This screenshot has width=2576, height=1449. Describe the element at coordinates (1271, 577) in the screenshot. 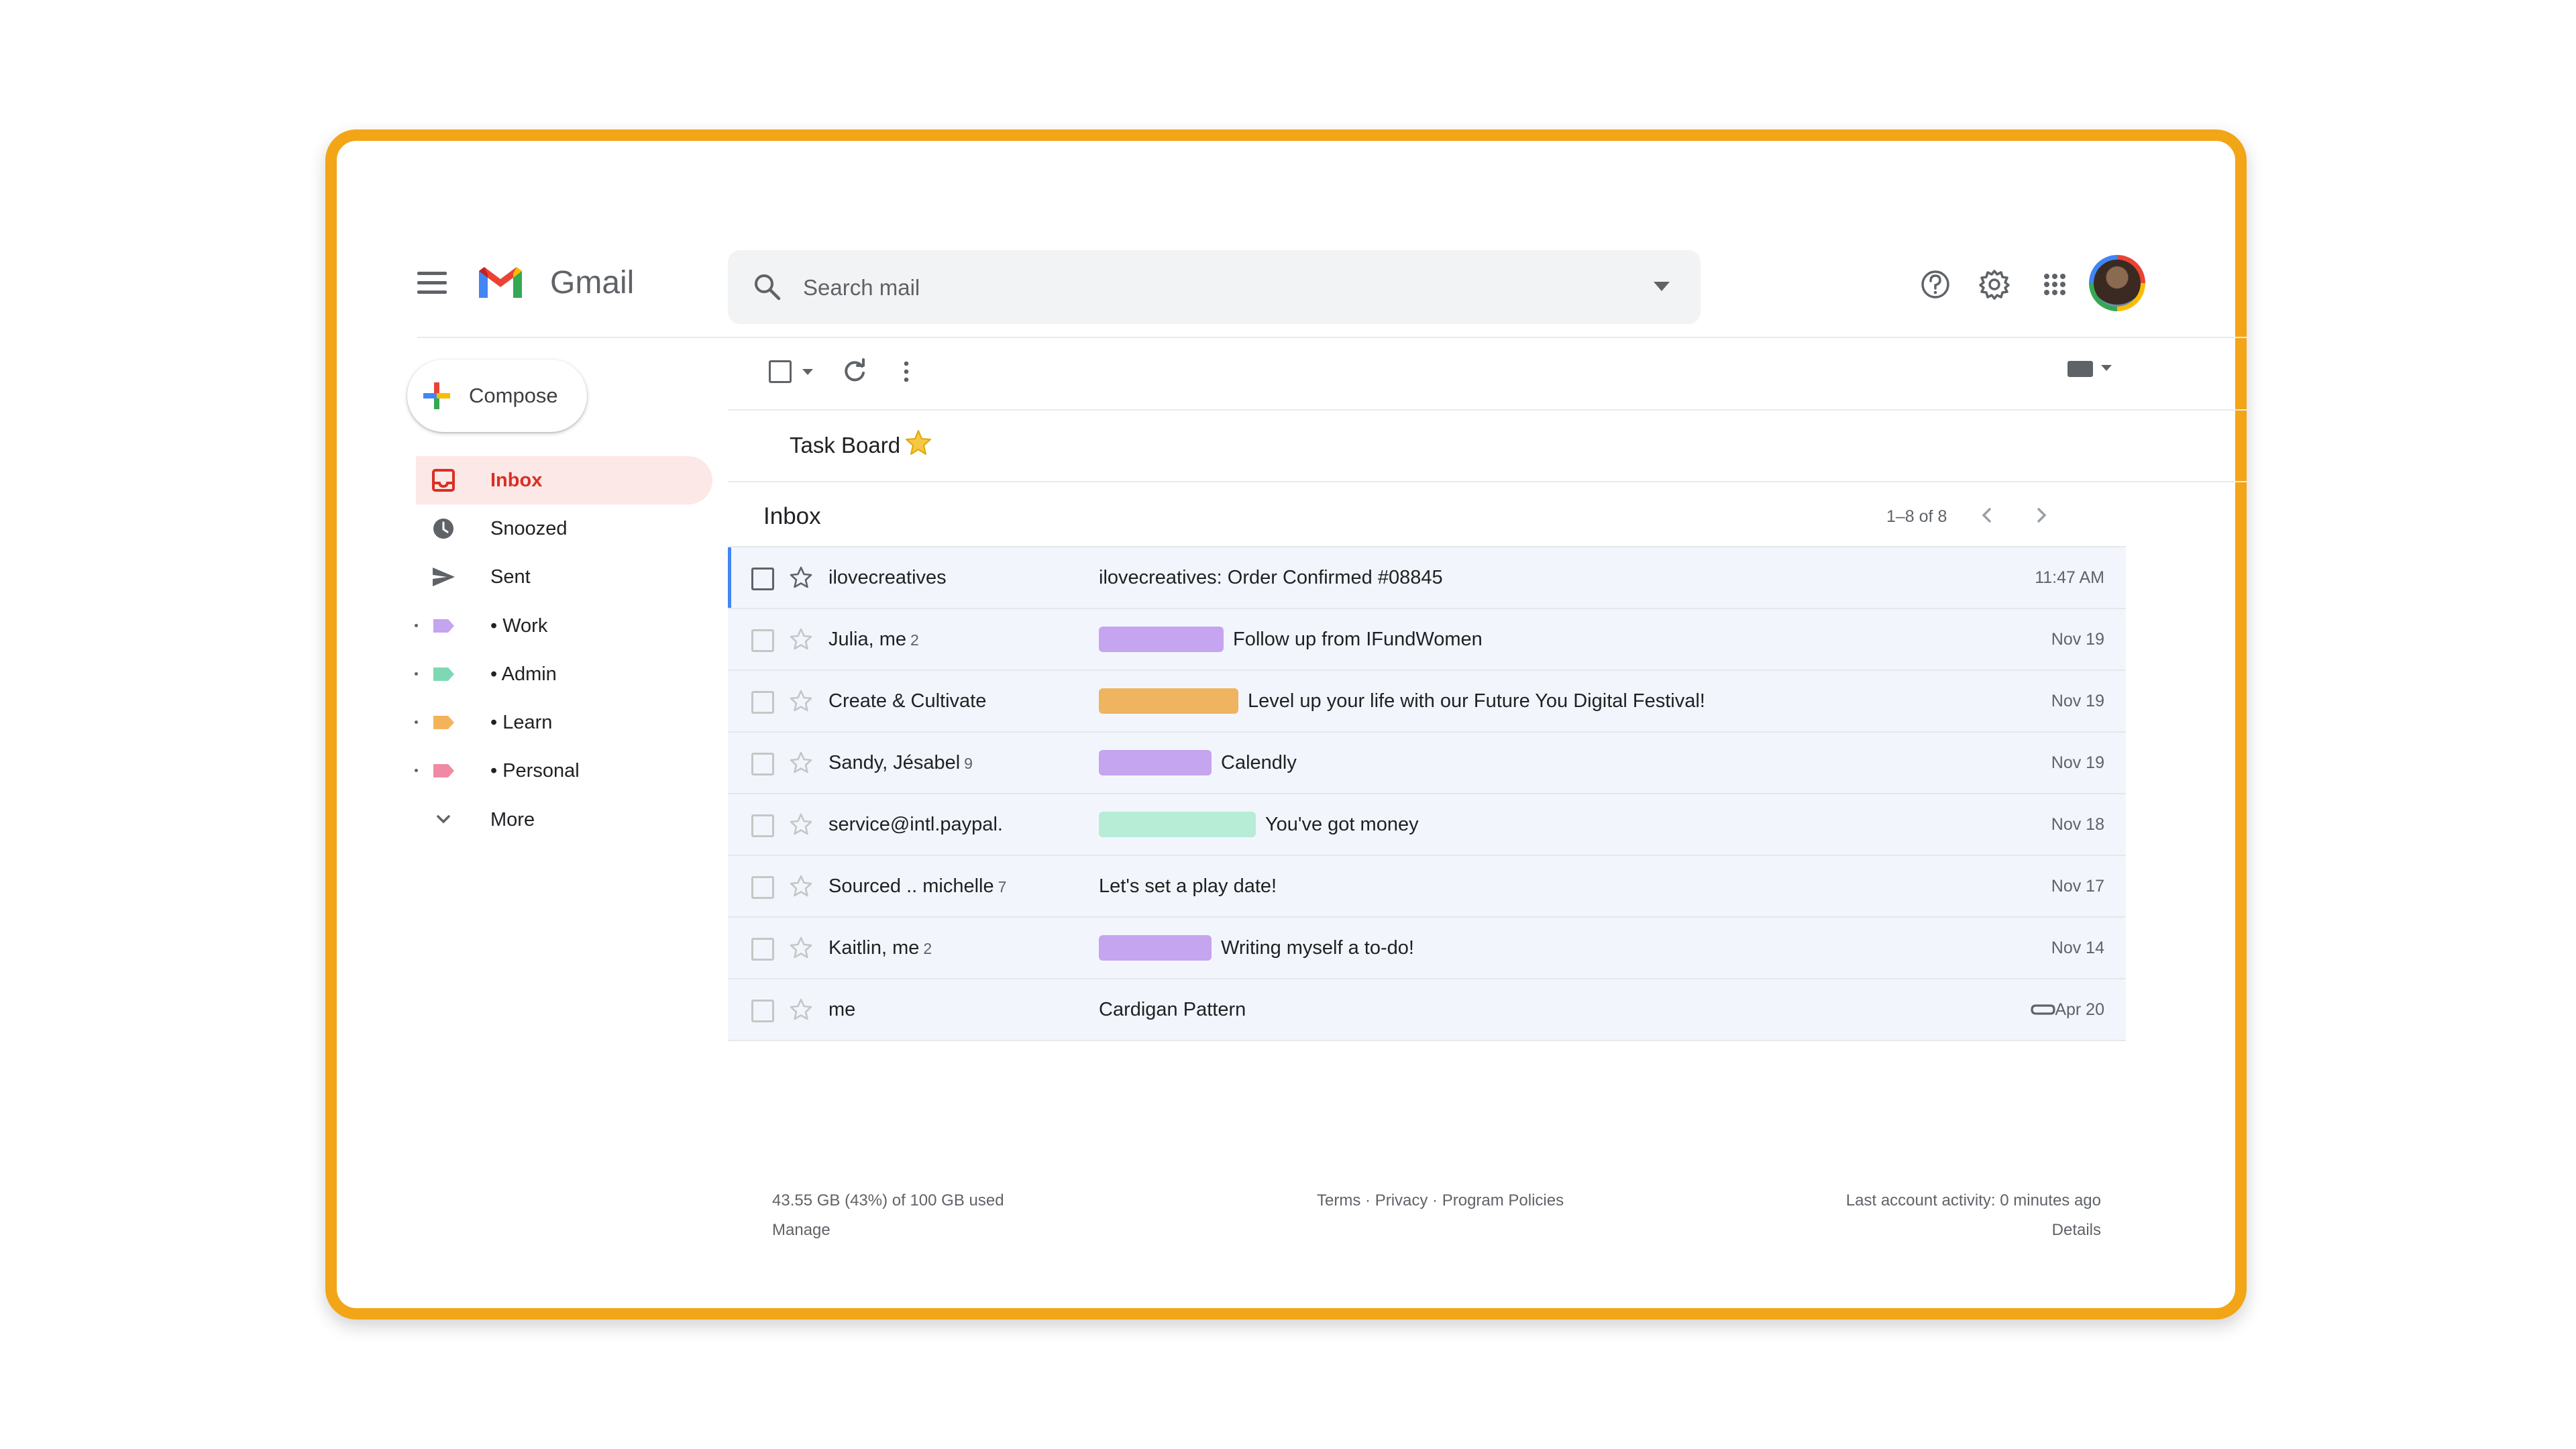

I see `email-subject: ilovecreatives: Order Confirmed #08845` at that location.